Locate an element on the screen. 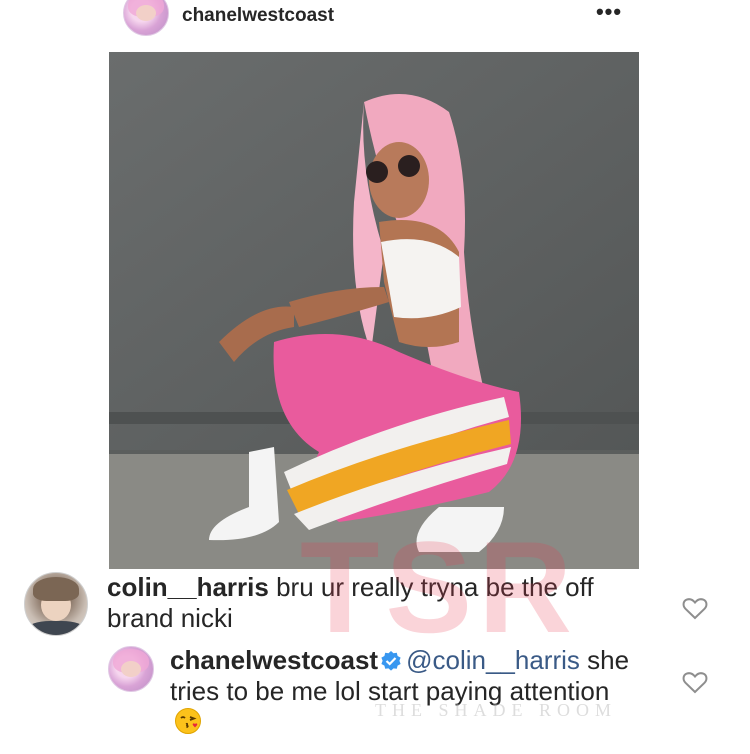  avatar-hair is located at coordinates (56, 589).